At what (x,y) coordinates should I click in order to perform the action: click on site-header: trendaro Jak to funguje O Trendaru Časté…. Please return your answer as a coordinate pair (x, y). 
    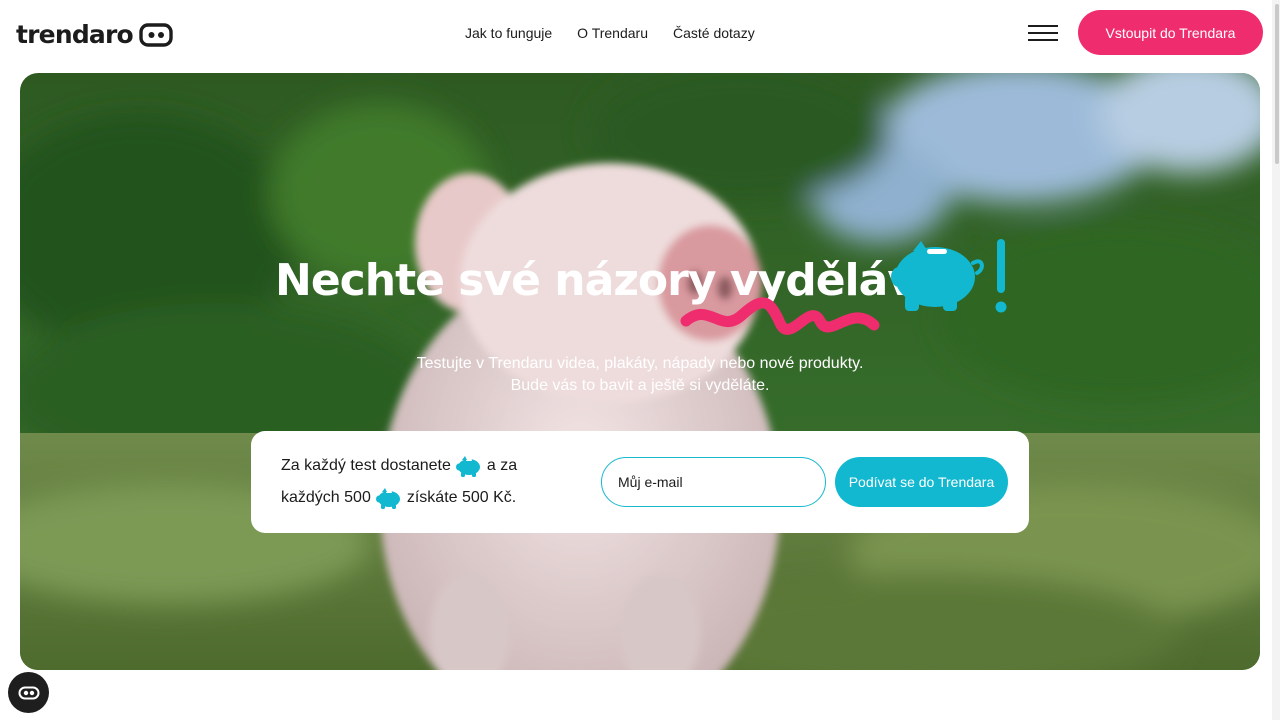
    Looking at the image, I should click on (640, 33).